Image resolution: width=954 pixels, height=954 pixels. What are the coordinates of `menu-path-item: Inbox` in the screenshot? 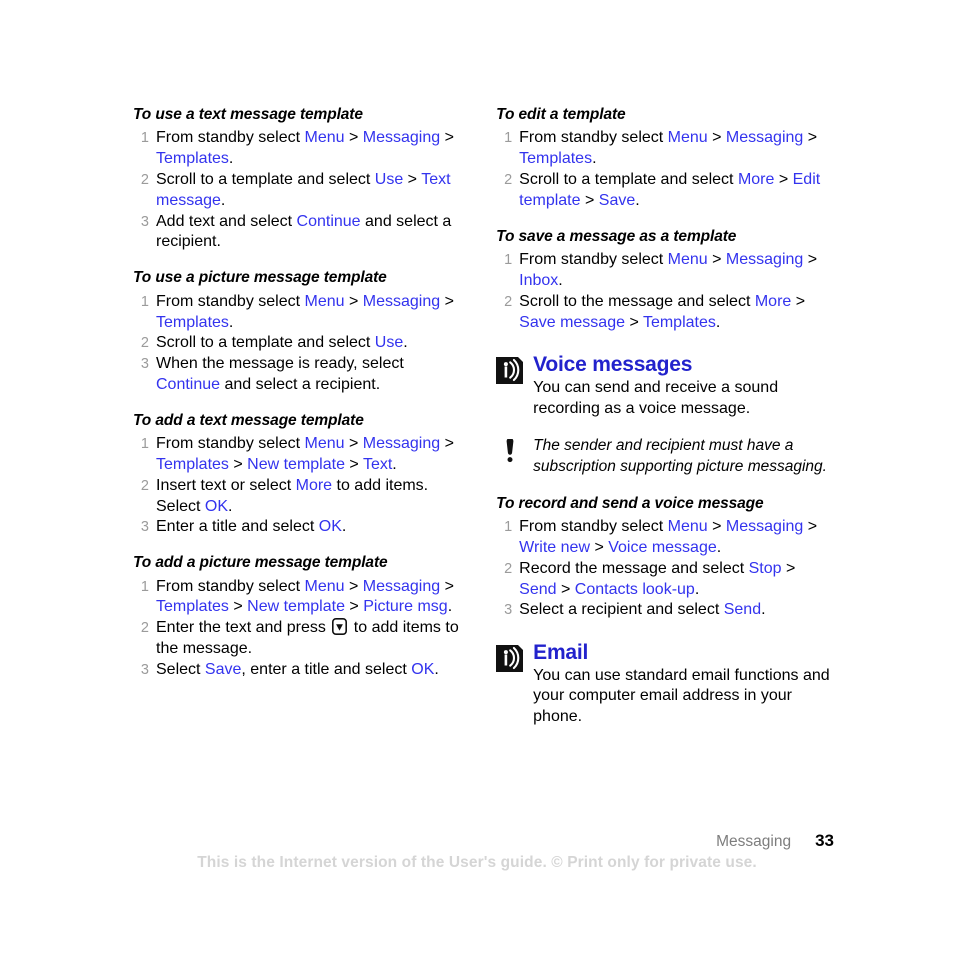 It's located at (539, 280).